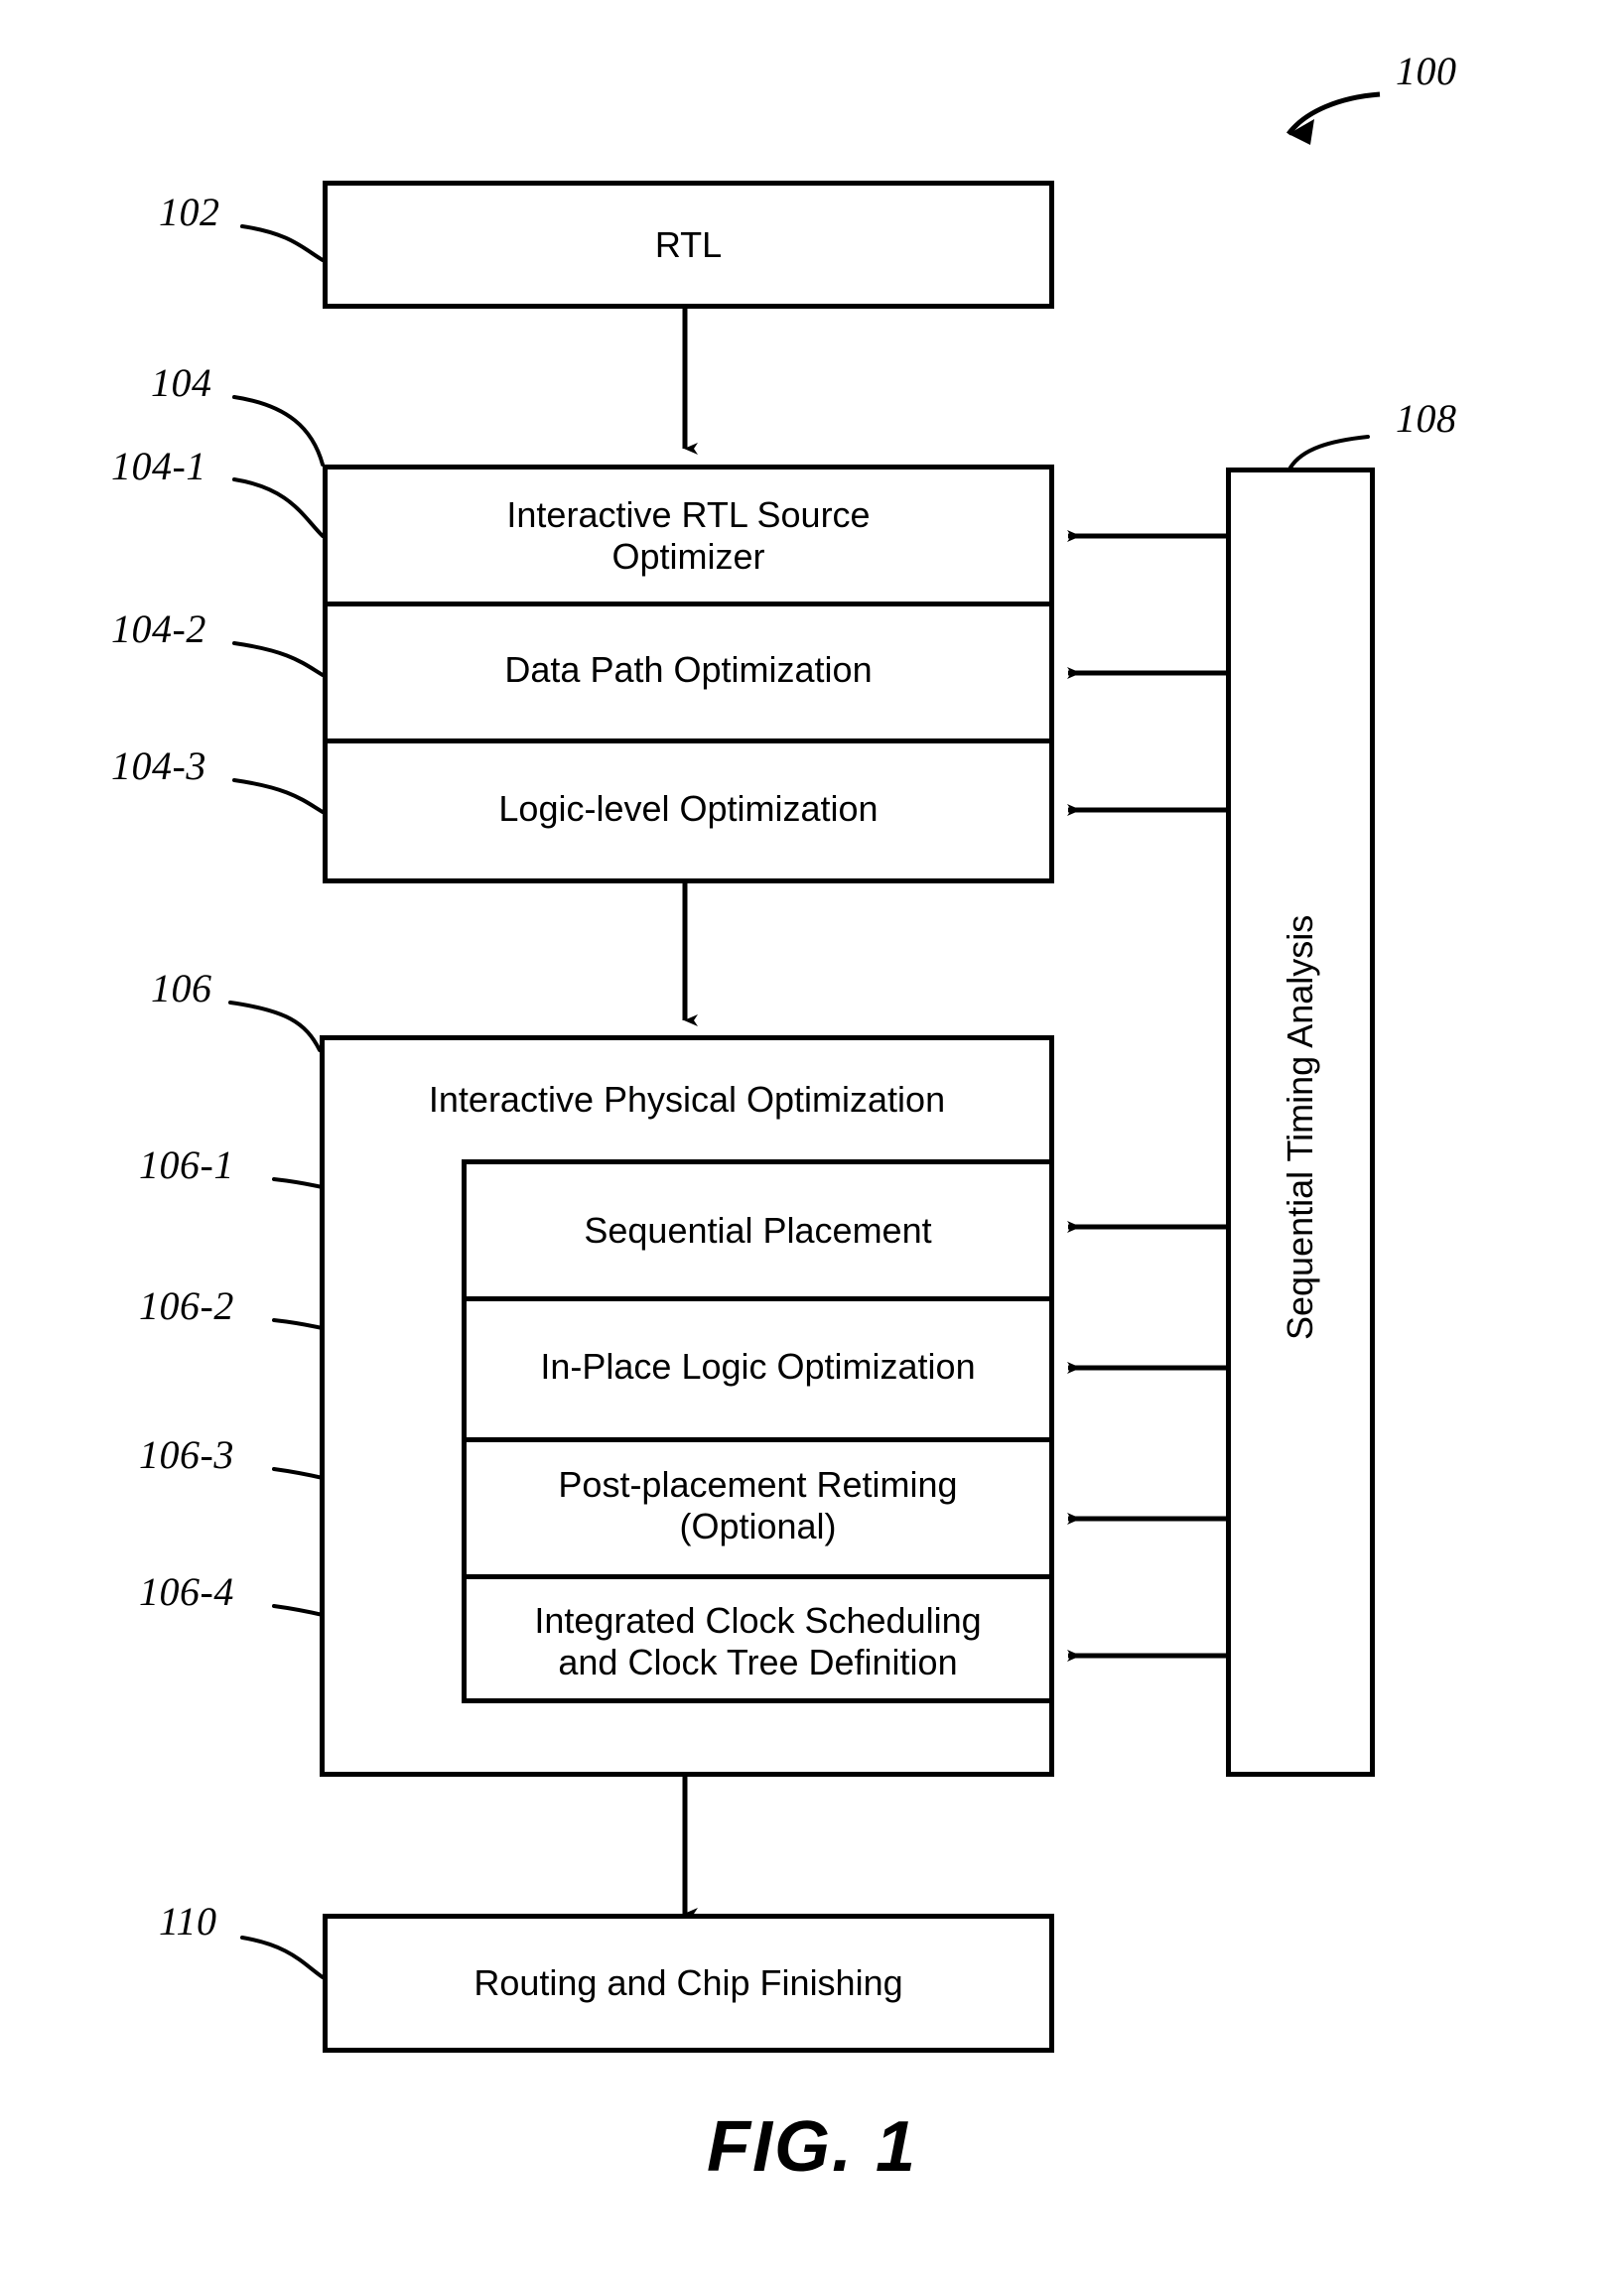  What do you see at coordinates (158, 765) in the screenshot?
I see `ref-numeral-104-3: 104-3` at bounding box center [158, 765].